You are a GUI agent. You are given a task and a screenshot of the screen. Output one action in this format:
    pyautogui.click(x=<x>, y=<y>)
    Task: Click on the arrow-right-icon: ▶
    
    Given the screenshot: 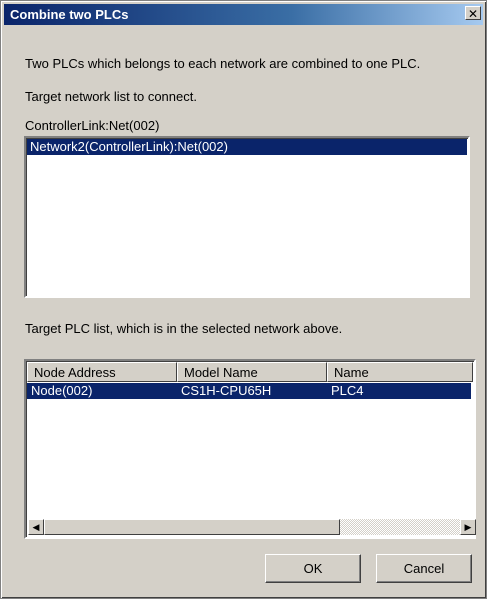 What is the action you would take?
    pyautogui.click(x=468, y=527)
    